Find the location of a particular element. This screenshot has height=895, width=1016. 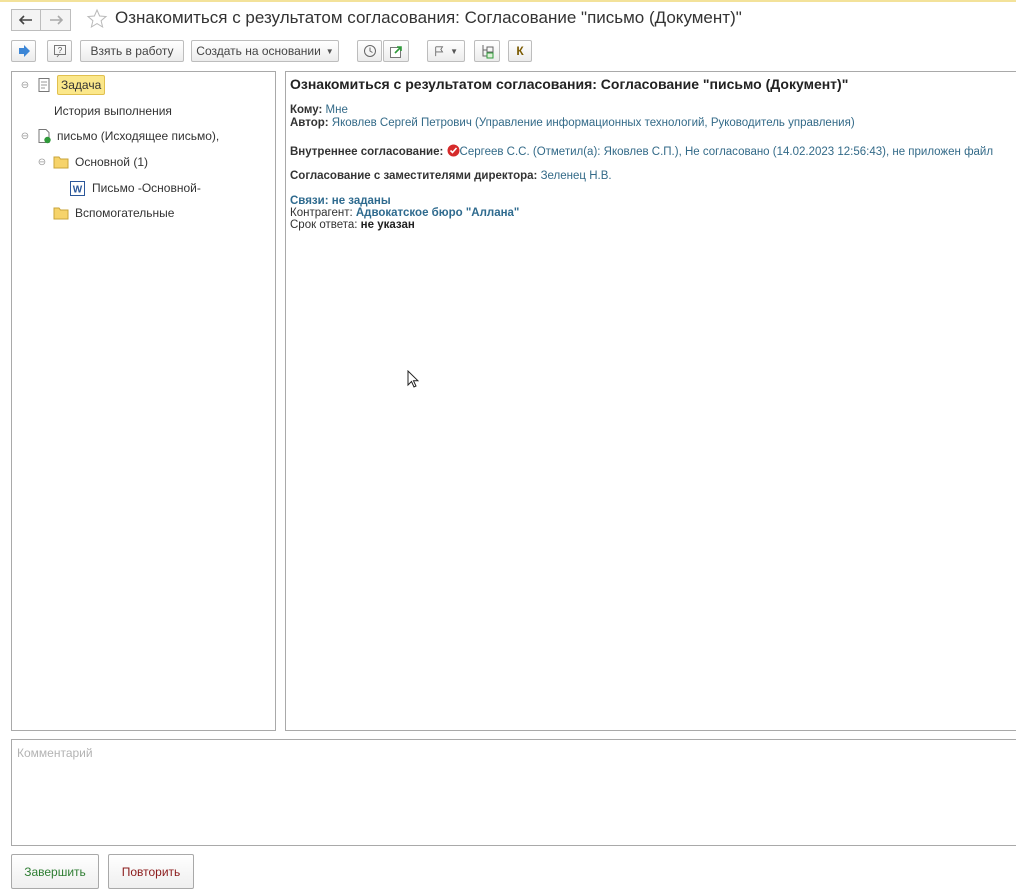

links-line: Связи: не заданы is located at coordinates (340, 201).